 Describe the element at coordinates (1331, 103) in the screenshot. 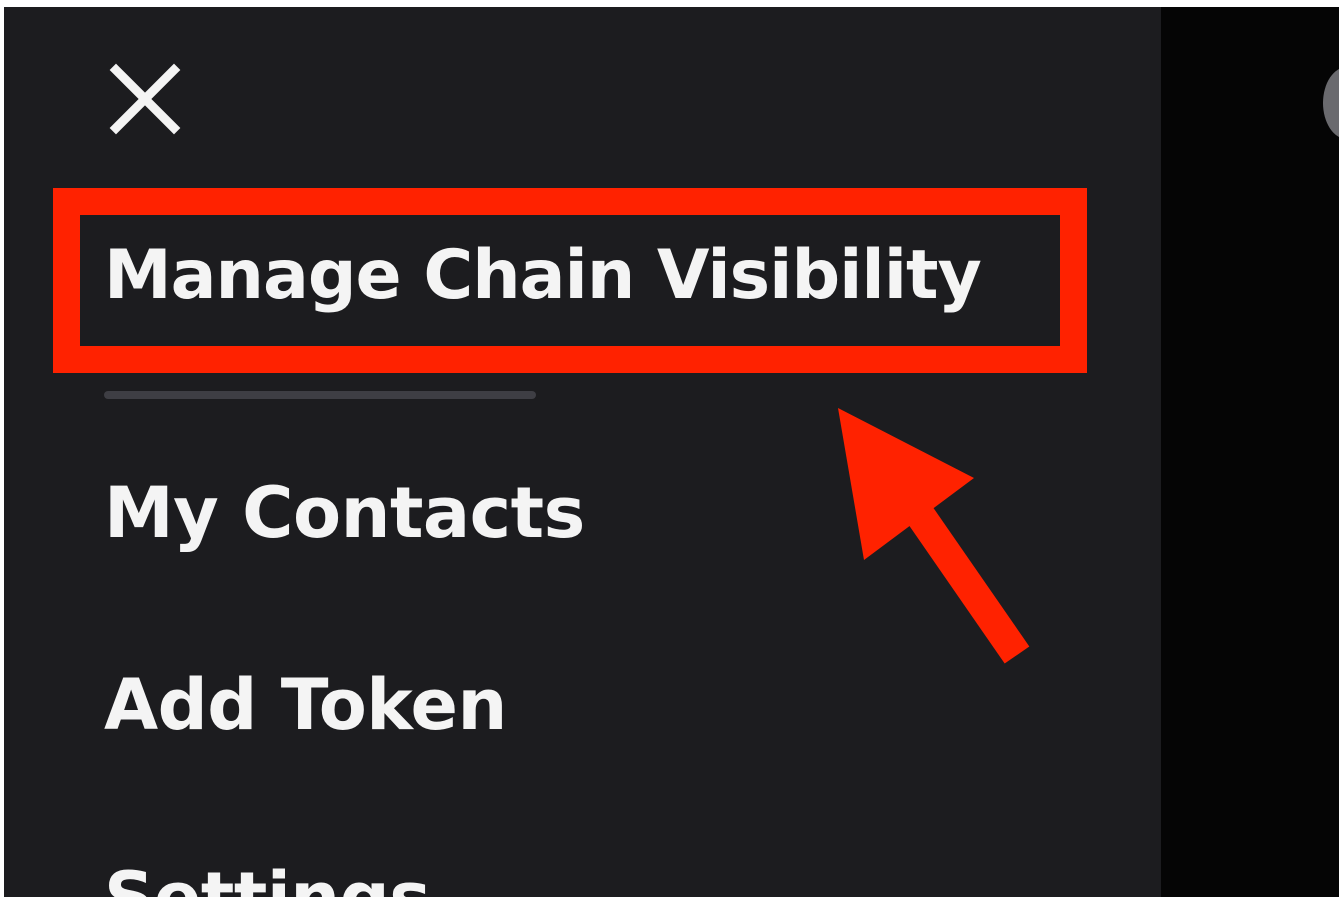

I see `avatar` at that location.